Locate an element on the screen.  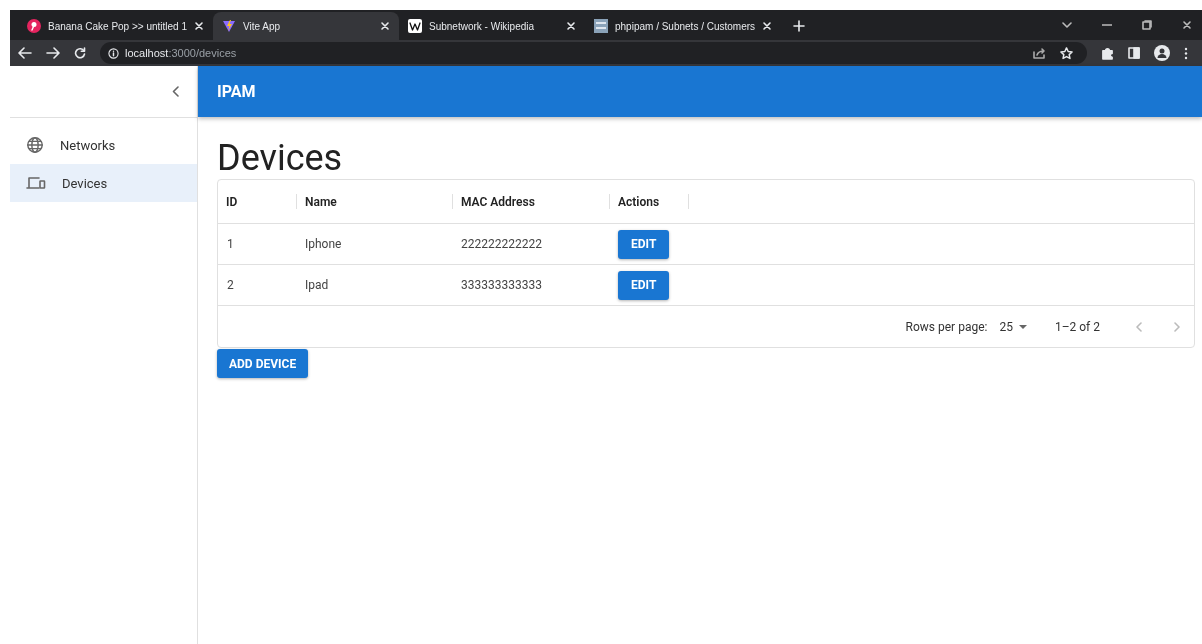
rows-per-page-label: Rows per page: is located at coordinates (946, 326).